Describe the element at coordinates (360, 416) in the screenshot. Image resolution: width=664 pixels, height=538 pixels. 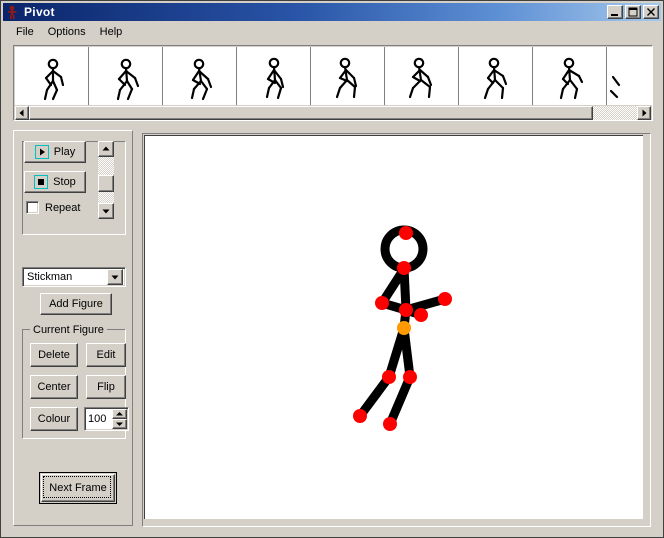
I see `joint-left-foot` at that location.